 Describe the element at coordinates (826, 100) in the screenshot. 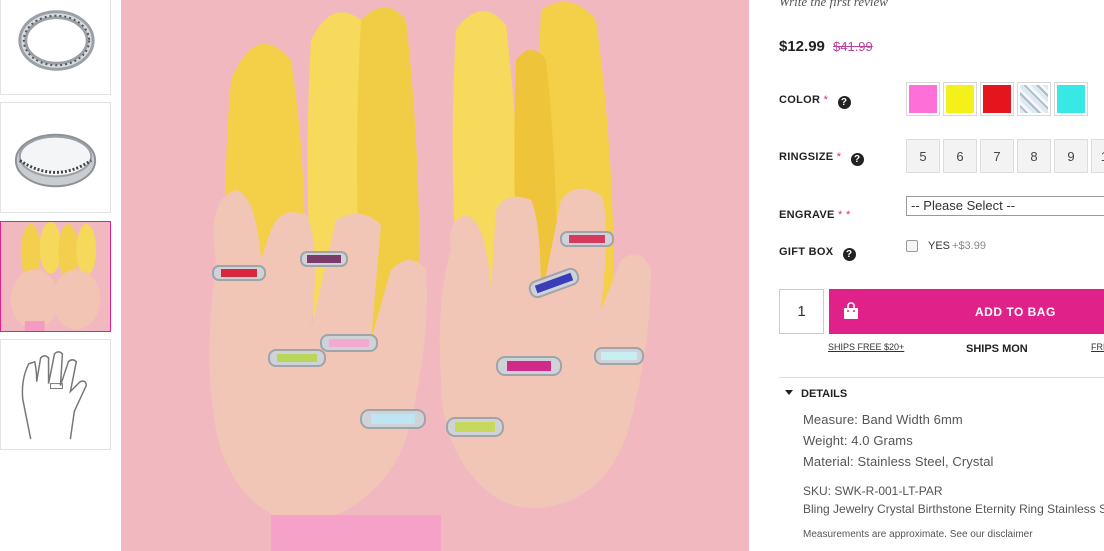

I see `color-required-mark: *` at that location.